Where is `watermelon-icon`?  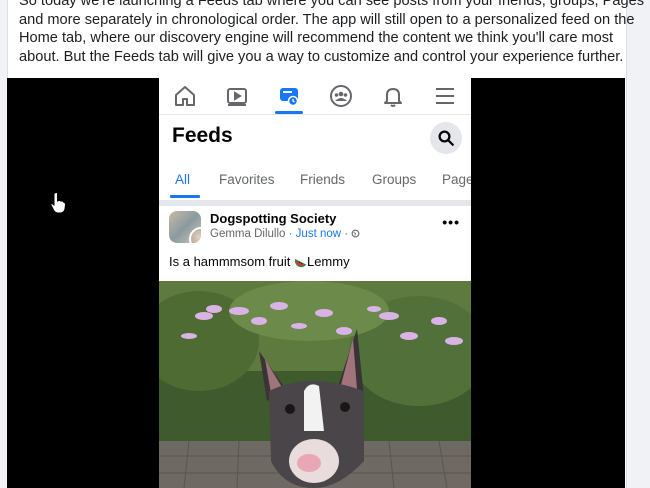
watermelon-icon is located at coordinates (300, 263).